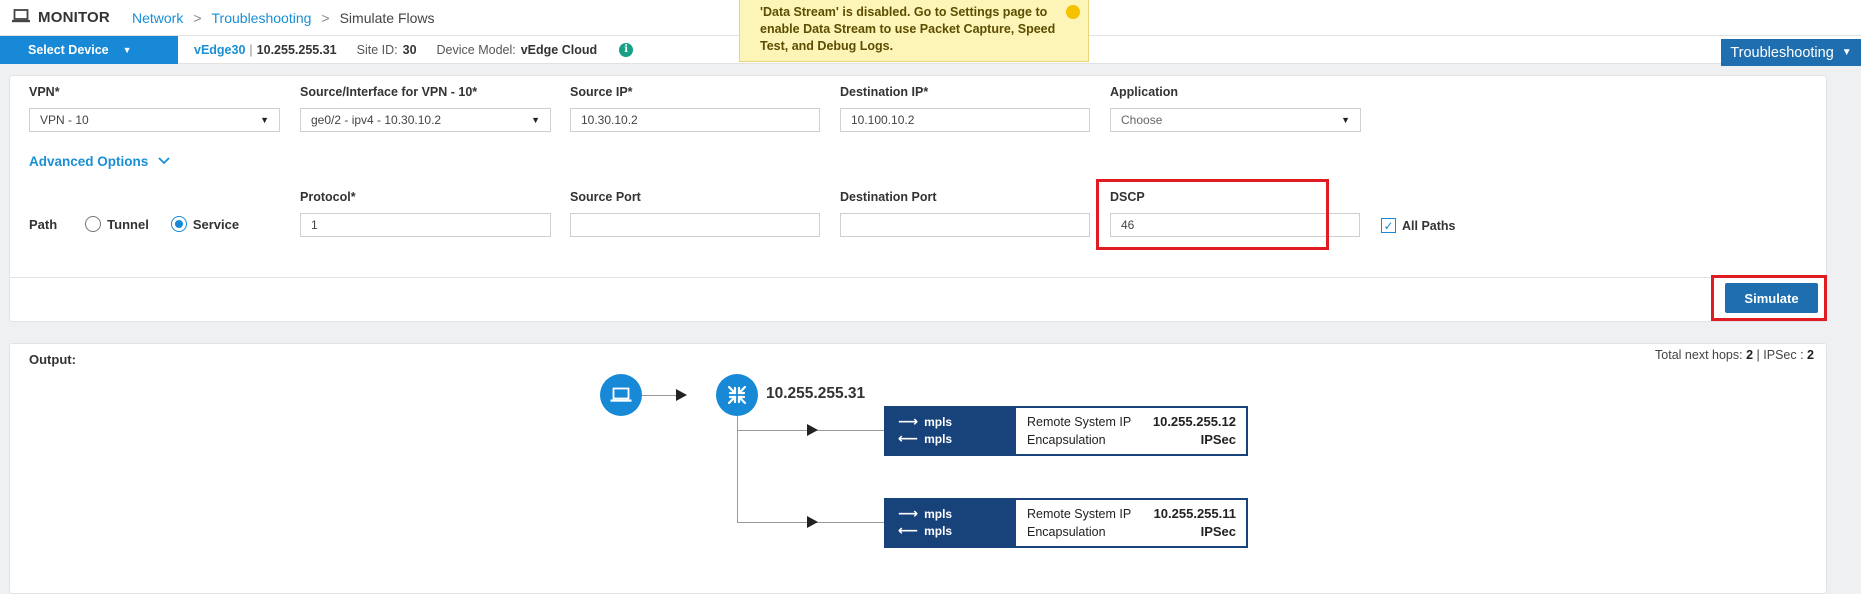  What do you see at coordinates (409, 49) in the screenshot?
I see `site-id-value: 30` at bounding box center [409, 49].